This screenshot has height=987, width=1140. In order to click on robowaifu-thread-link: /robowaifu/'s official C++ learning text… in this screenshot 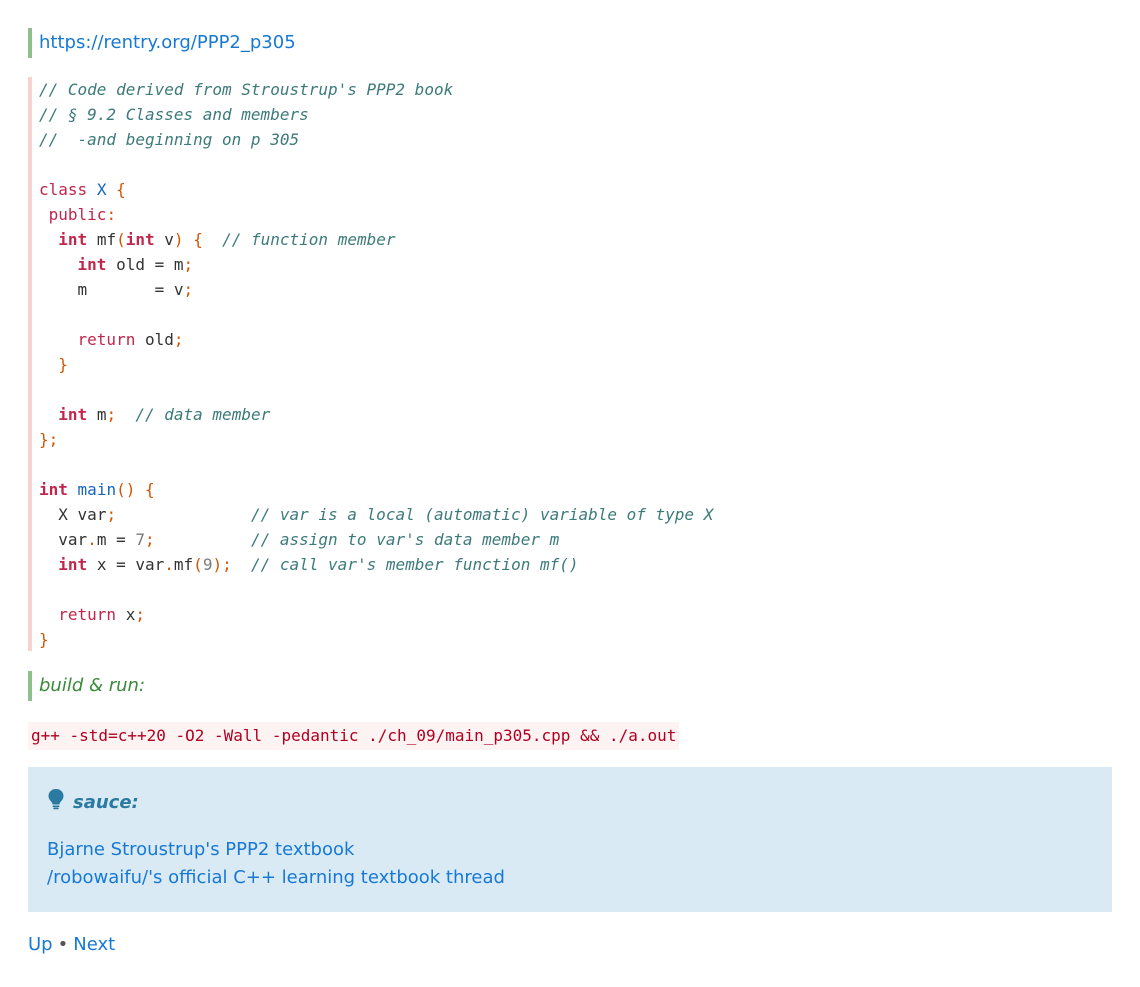, I will do `click(276, 878)`.